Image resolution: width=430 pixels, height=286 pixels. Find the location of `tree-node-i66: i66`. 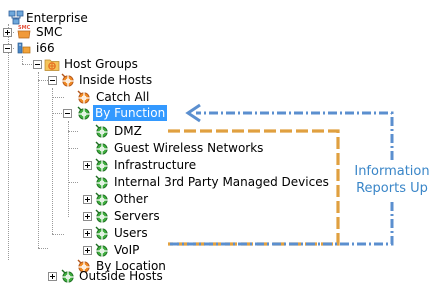

tree-node-i66: i66 is located at coordinates (45, 48).